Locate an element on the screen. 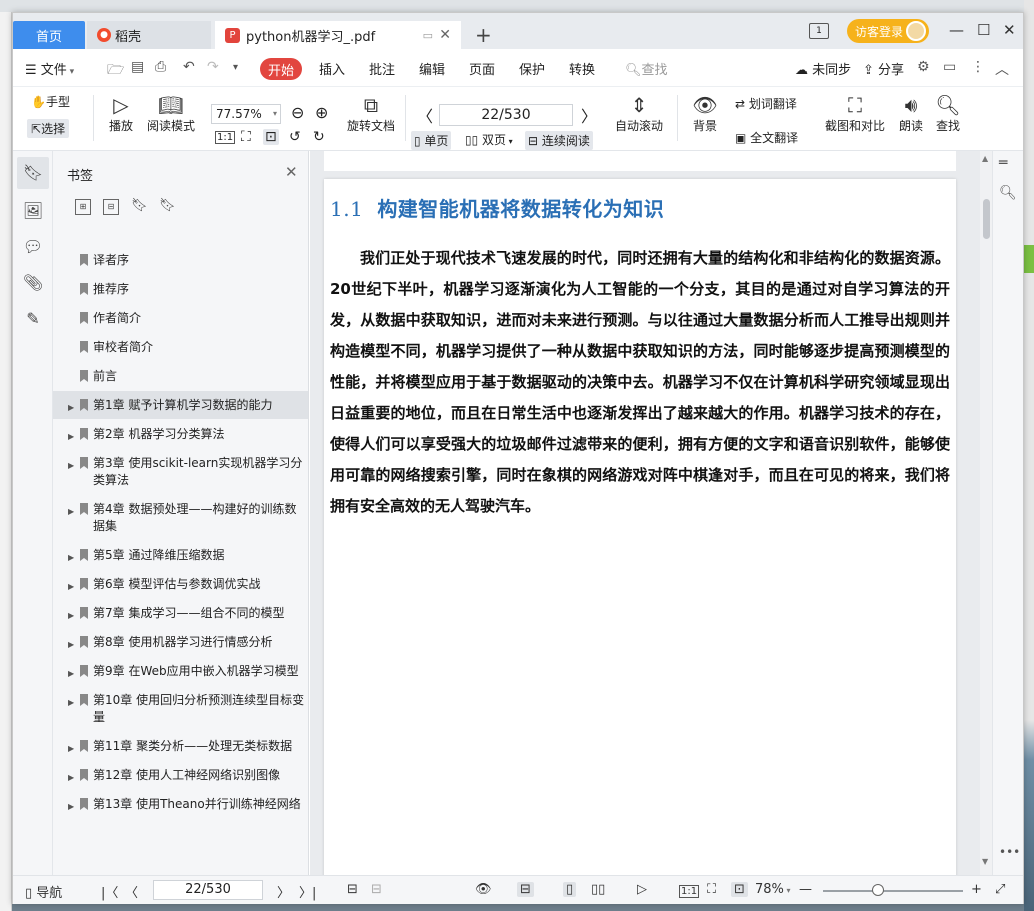 This screenshot has height=911, width=1034. monitor-icon: ▭ is located at coordinates (428, 35).